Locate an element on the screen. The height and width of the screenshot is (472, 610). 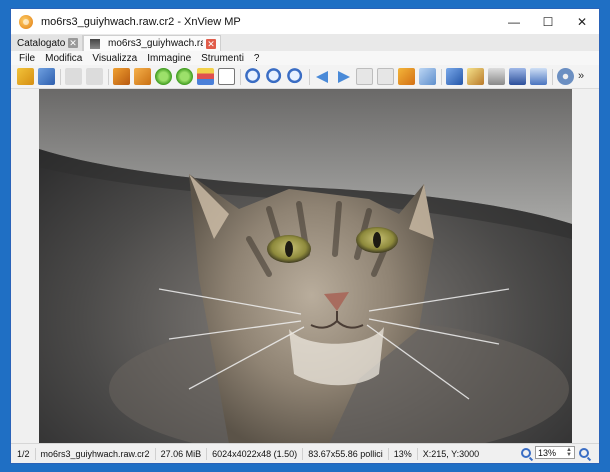
menu-modifica: Modifica is located at coordinates (63, 58).